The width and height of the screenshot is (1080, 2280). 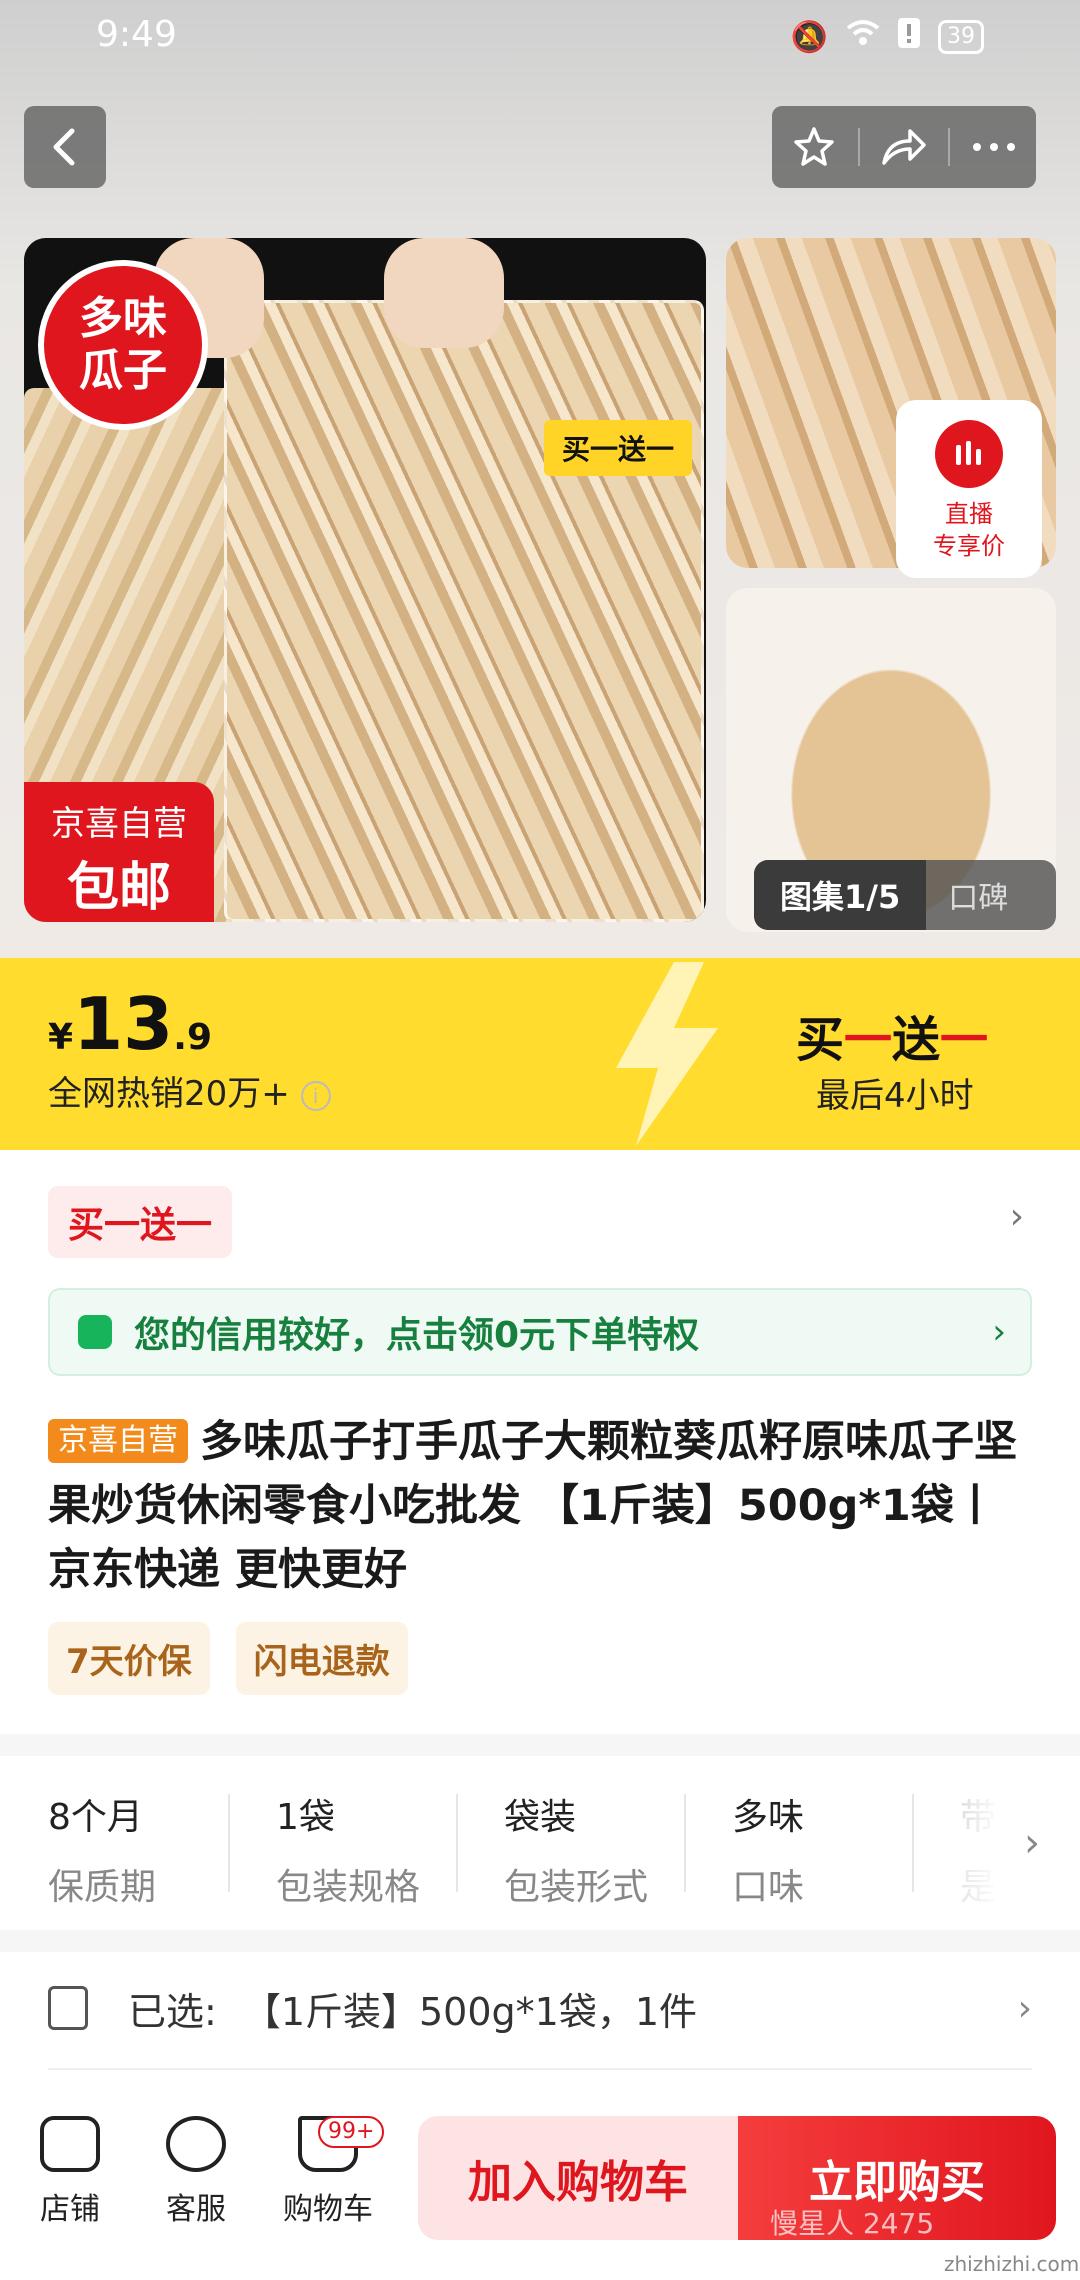 I want to click on store-tag: 京喜自营, so click(x=118, y=1441).